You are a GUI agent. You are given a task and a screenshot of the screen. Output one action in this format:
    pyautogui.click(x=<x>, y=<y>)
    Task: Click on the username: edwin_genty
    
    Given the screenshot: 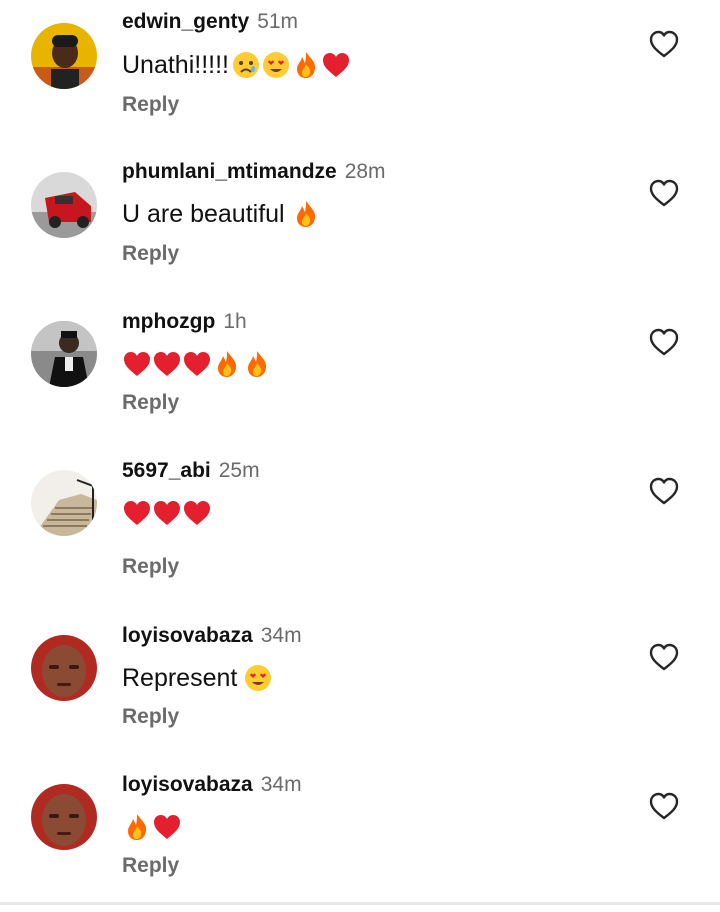 What is the action you would take?
    pyautogui.click(x=185, y=21)
    